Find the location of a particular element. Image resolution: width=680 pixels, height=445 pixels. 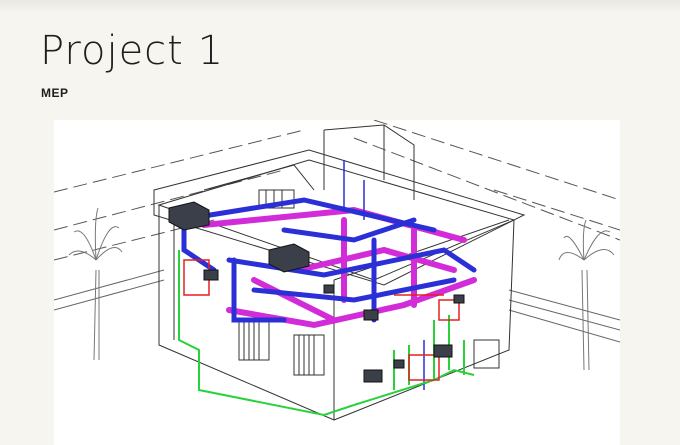

page-subtitle: MEP is located at coordinates (55, 93).